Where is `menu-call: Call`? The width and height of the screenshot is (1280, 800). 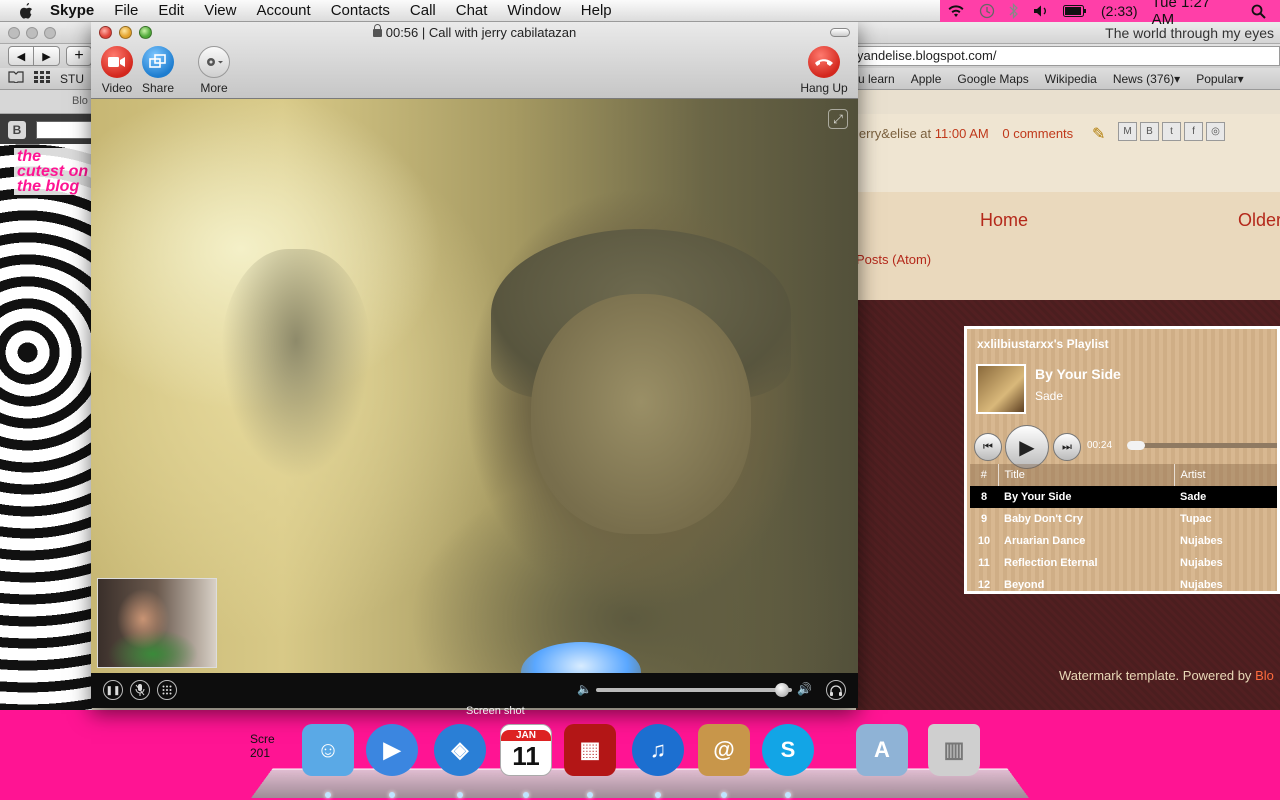
menu-call: Call is located at coordinates (423, 11).